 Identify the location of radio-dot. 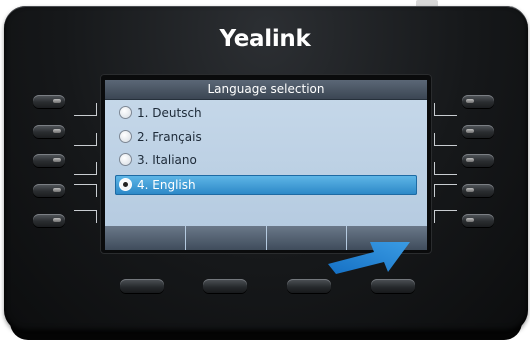
(125, 184).